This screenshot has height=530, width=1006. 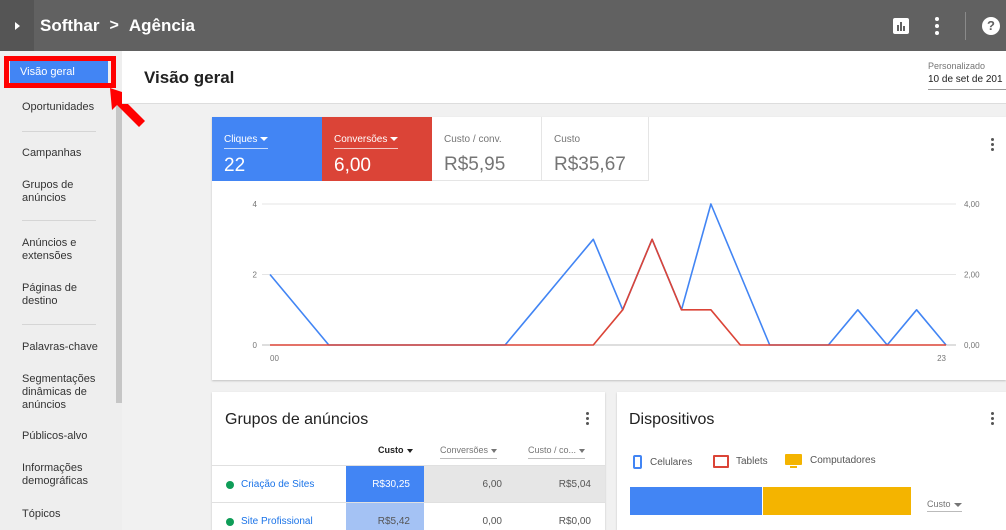 I want to click on highlight-box, so click(x=60, y=72).